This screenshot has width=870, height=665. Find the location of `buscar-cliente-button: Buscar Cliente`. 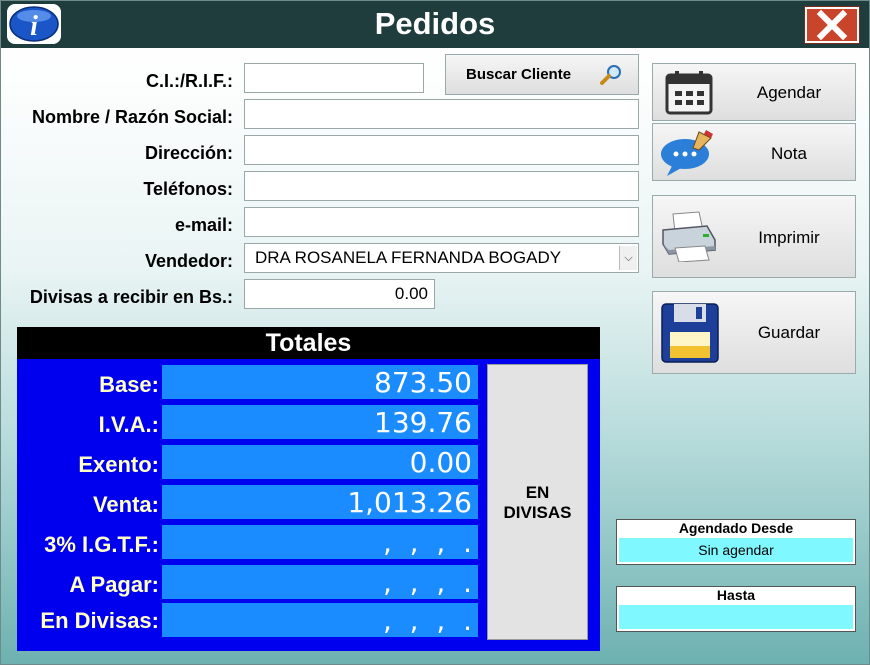

buscar-cliente-button: Buscar Cliente is located at coordinates (542, 74).